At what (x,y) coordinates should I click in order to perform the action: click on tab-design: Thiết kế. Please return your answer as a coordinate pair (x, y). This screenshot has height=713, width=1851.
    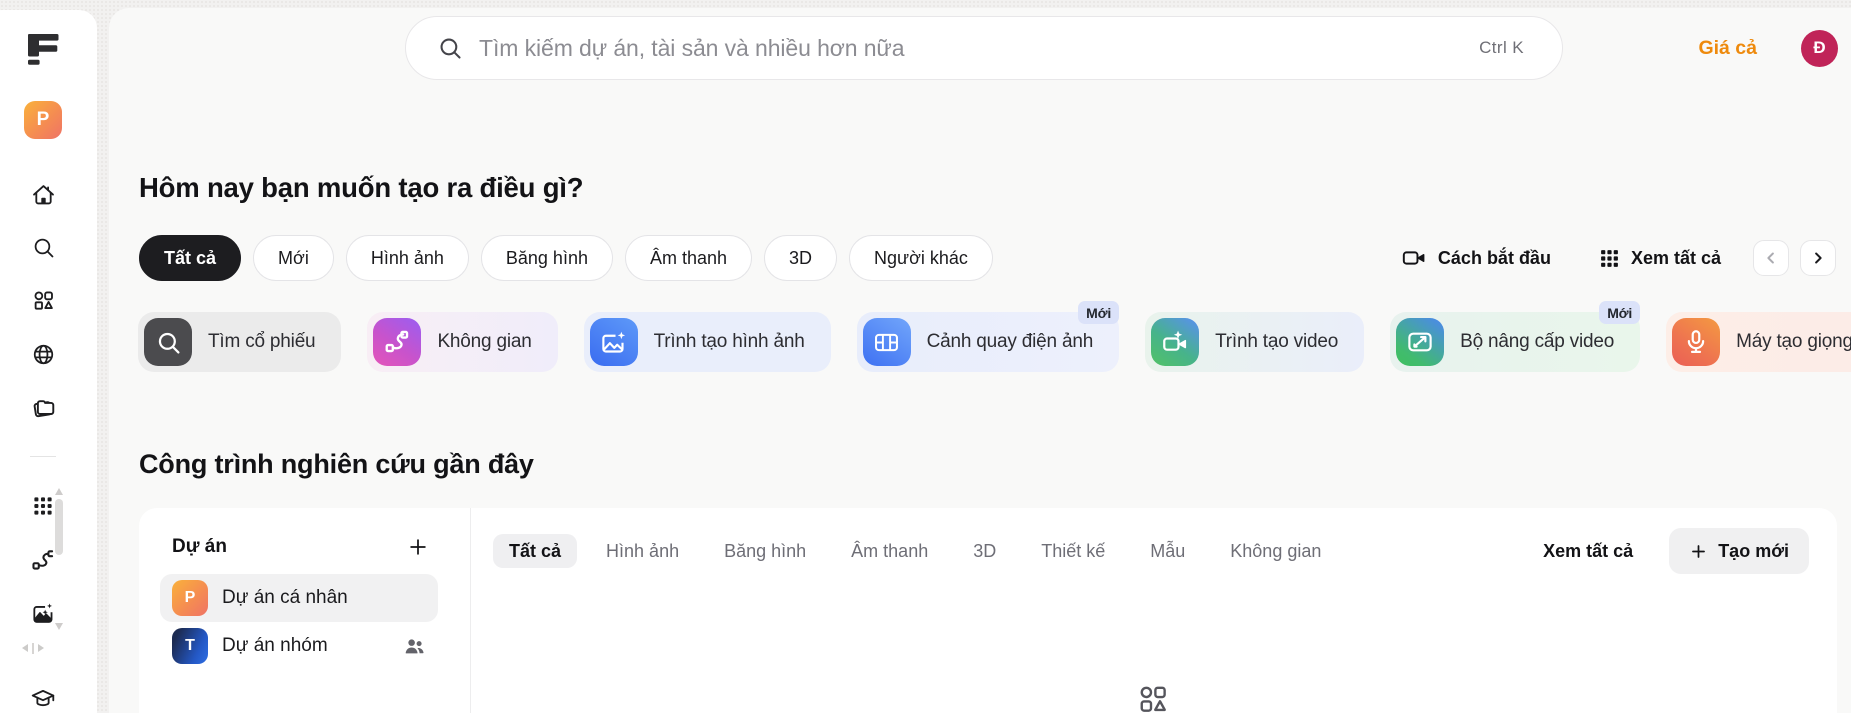
    Looking at the image, I should click on (1073, 551).